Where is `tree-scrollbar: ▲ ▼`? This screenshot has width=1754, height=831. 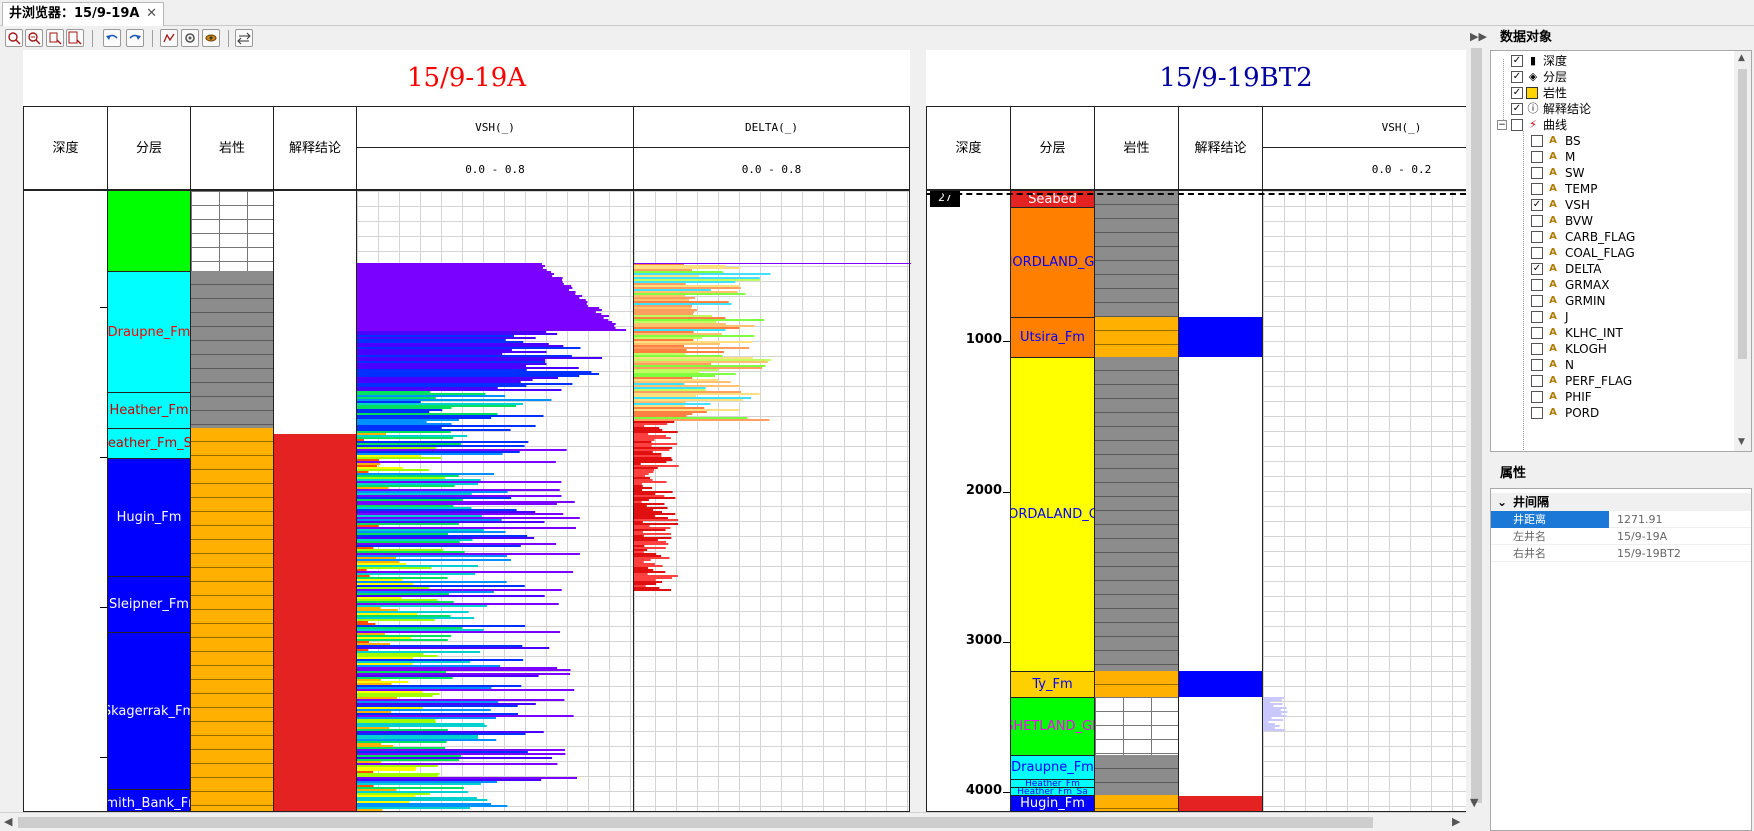
tree-scrollbar: ▲ ▼ is located at coordinates (1742, 251).